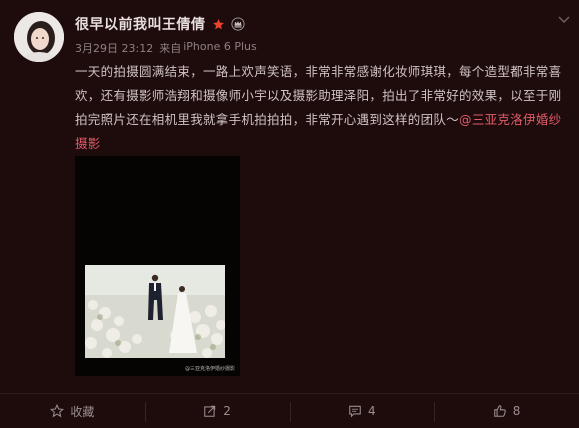 The height and width of the screenshot is (428, 579). I want to click on repost-icon, so click(210, 411).